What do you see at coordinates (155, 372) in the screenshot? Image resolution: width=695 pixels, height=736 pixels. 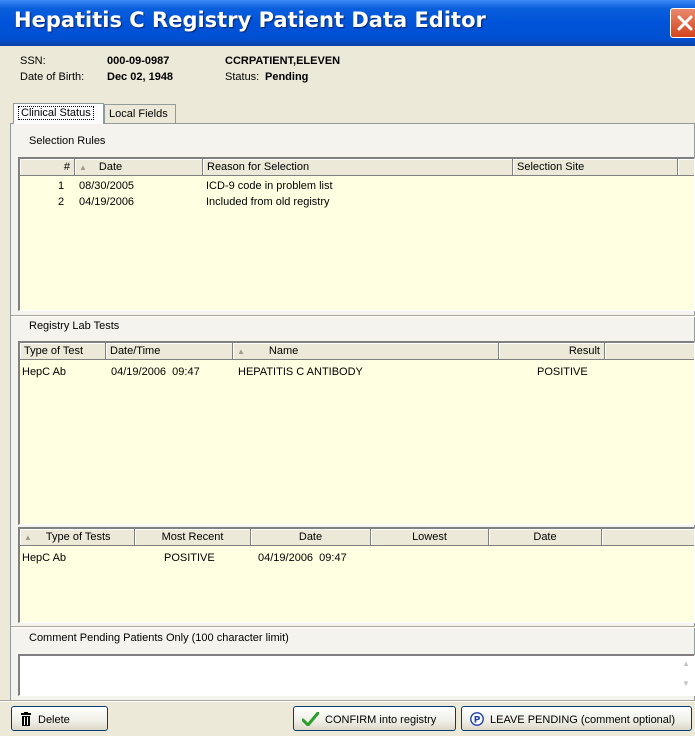 I see `row-datetime: 04/19/2006 09:47` at bounding box center [155, 372].